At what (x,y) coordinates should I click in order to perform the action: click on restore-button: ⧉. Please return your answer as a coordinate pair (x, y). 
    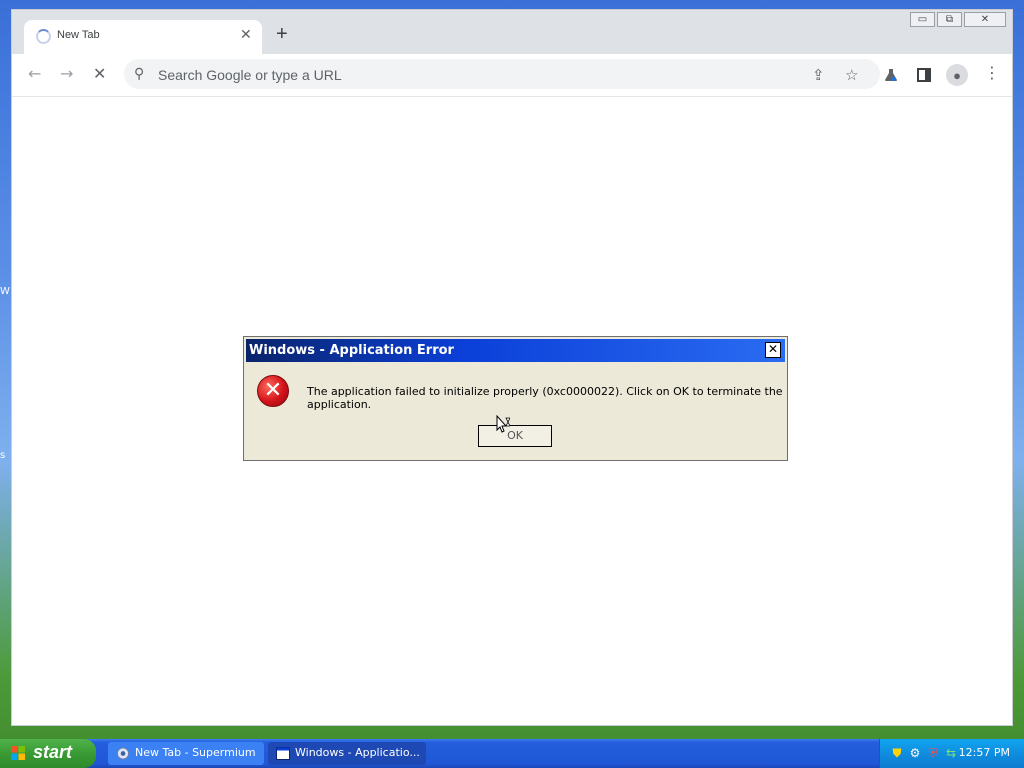
    Looking at the image, I should click on (949, 19).